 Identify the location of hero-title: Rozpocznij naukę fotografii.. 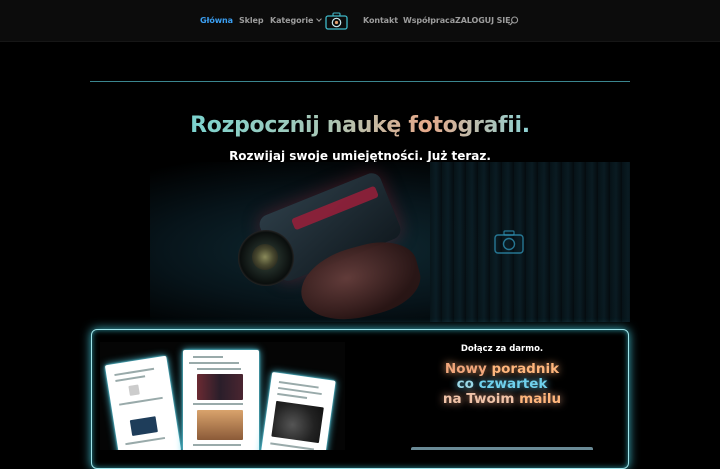
(360, 125).